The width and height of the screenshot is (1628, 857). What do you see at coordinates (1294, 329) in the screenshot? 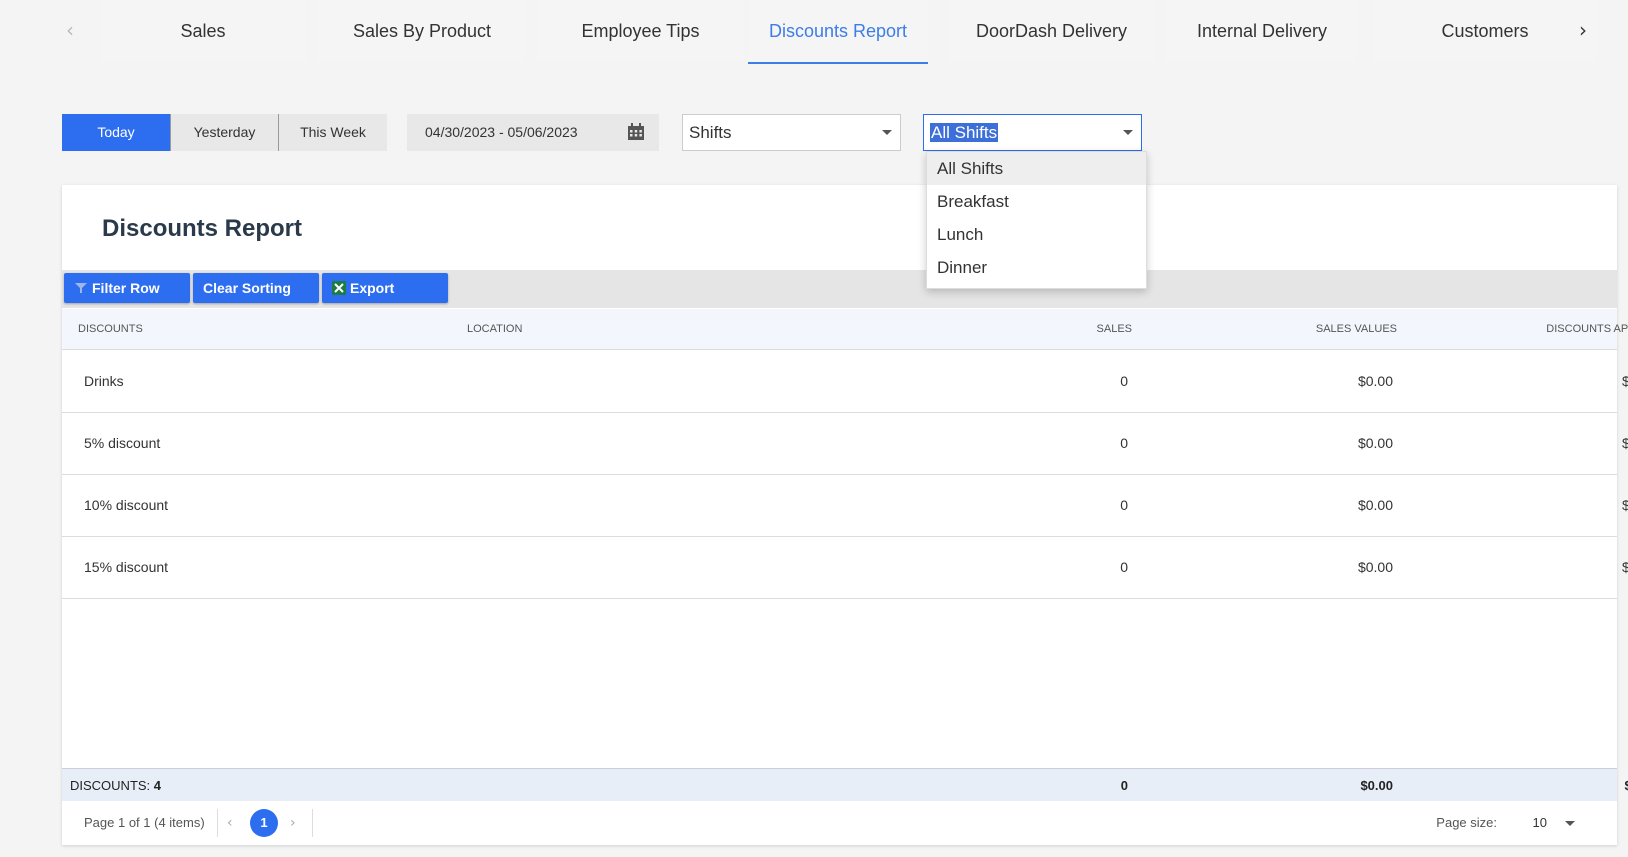
I see `column-header-sales-values: Sales Values` at bounding box center [1294, 329].